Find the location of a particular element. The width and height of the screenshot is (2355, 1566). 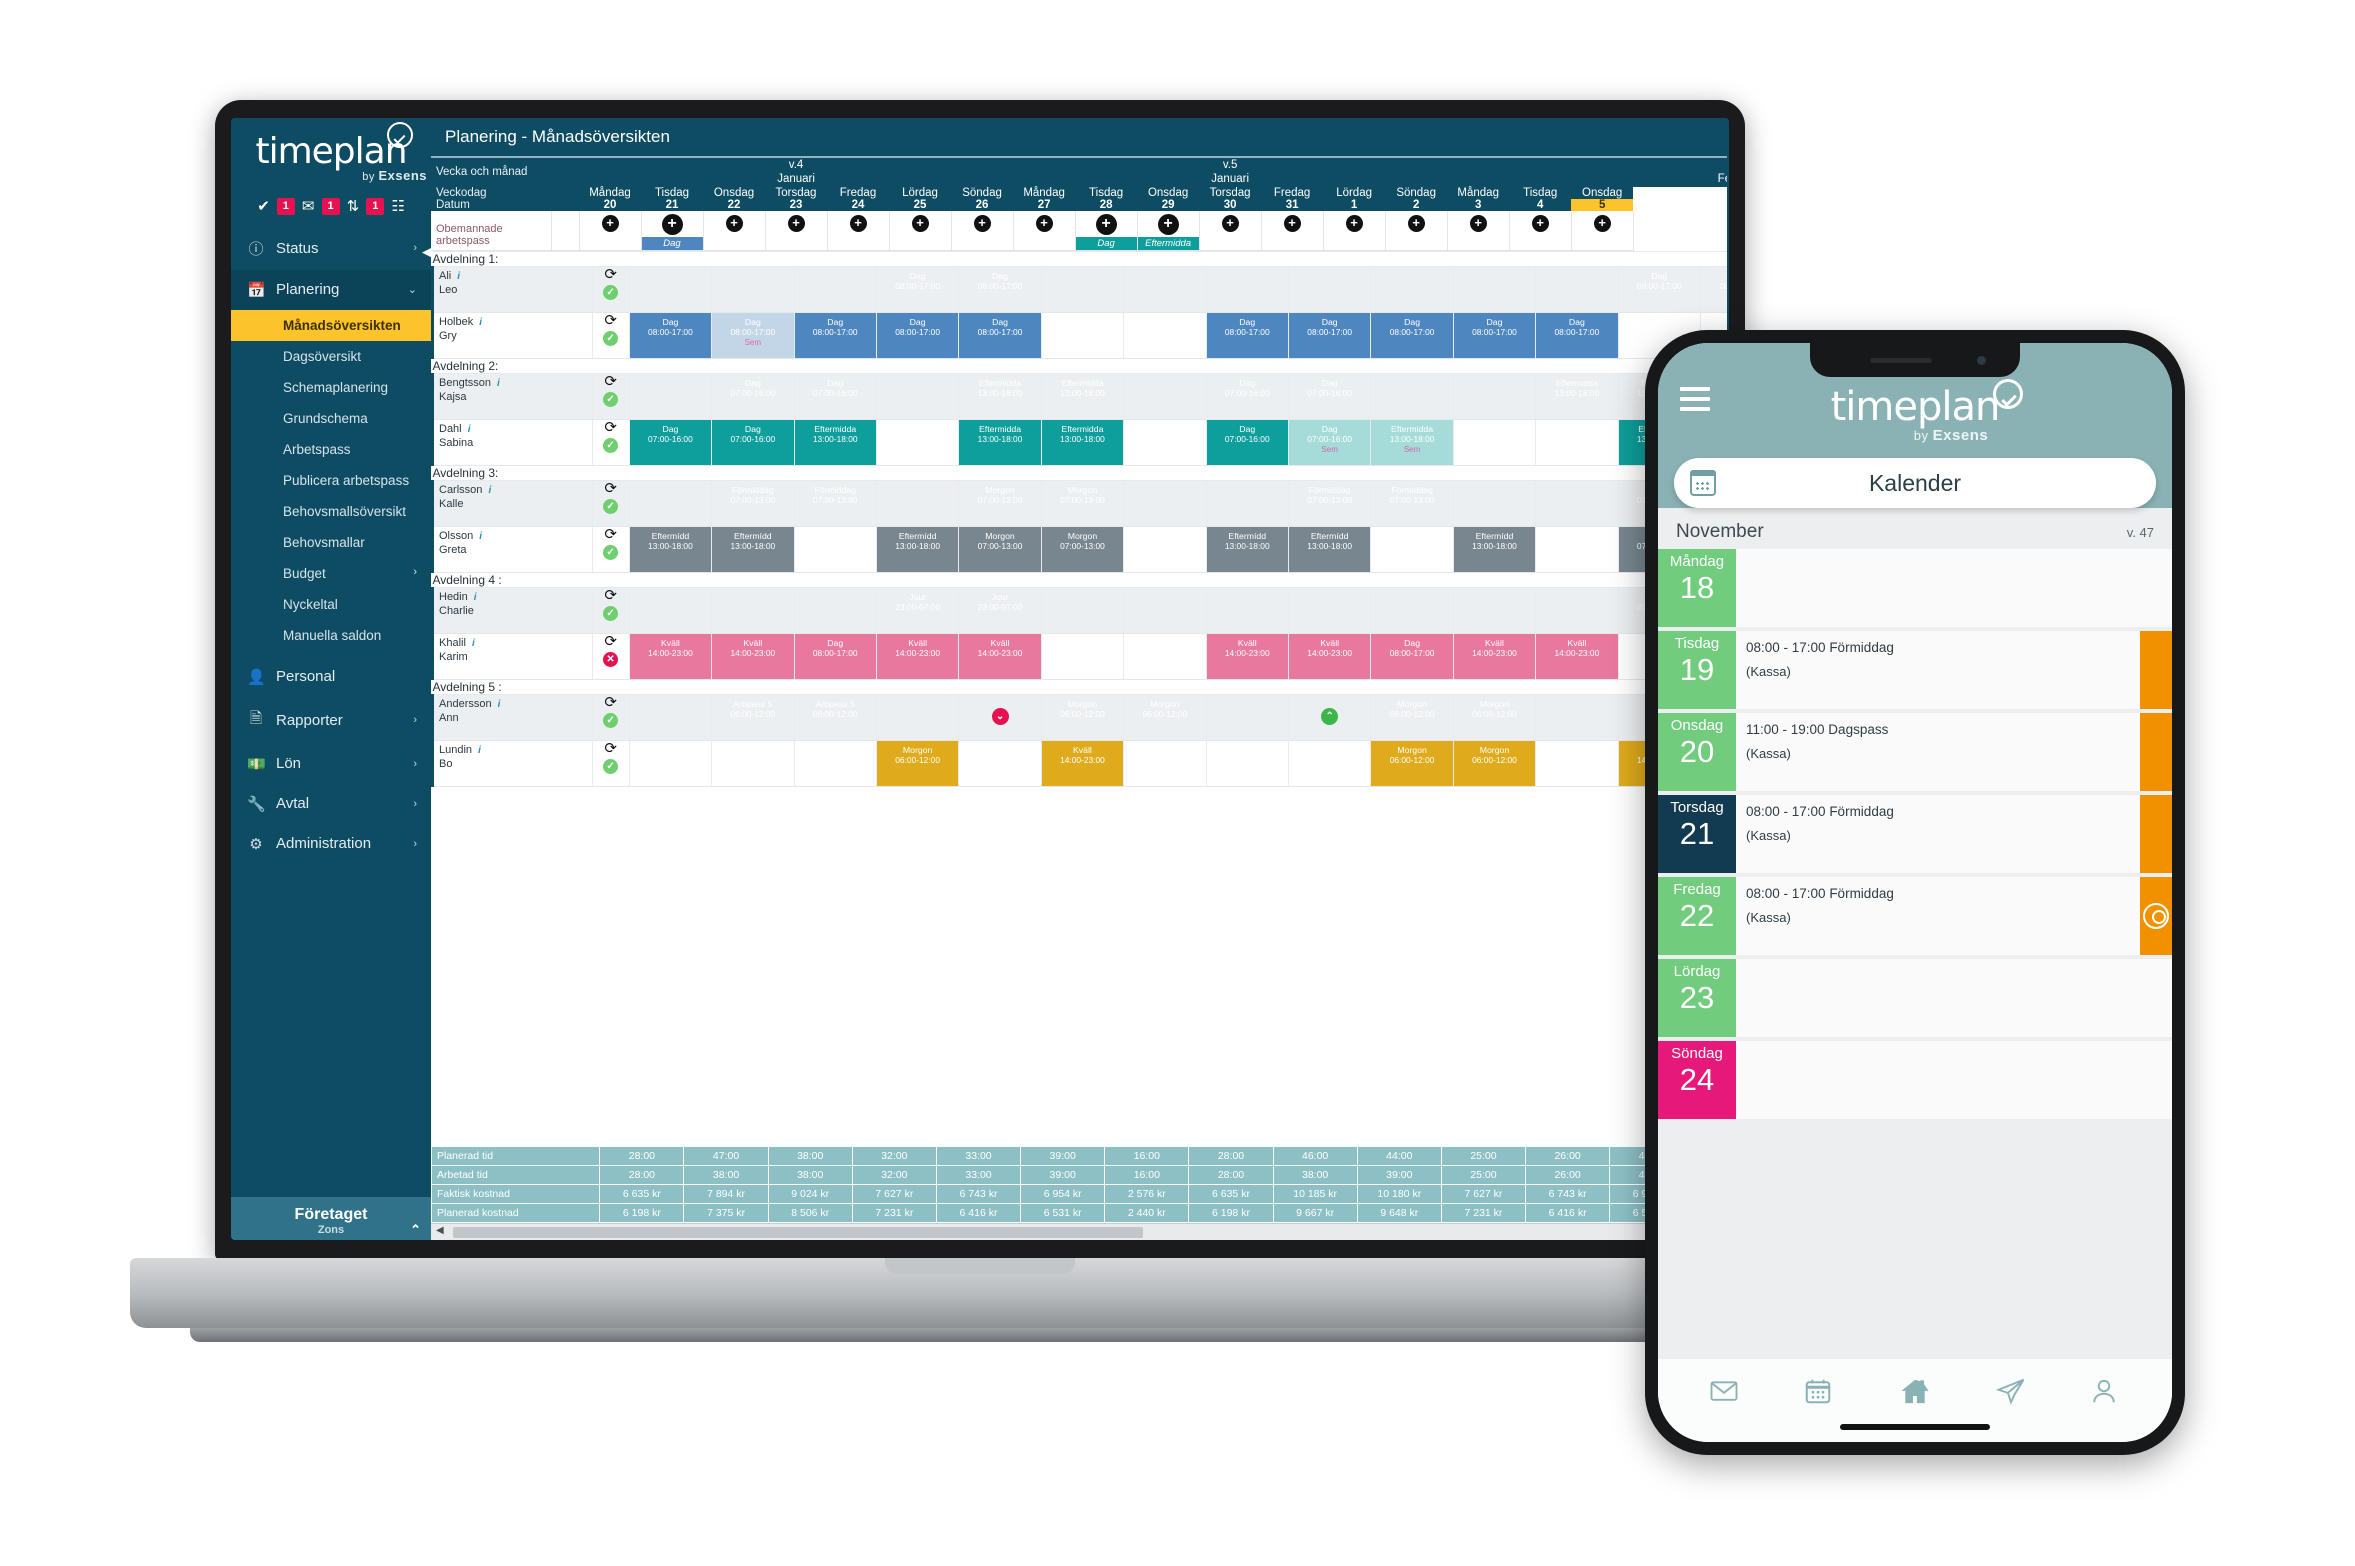

shift-block: Jour23:00-07:00 is located at coordinates (917, 610).